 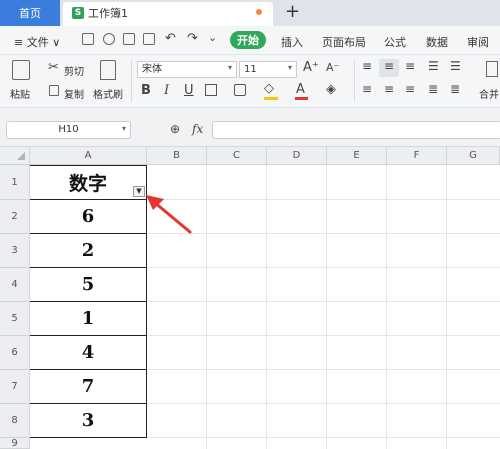 What do you see at coordinates (212, 37) in the screenshot?
I see `more-icon: ⌄` at bounding box center [212, 37].